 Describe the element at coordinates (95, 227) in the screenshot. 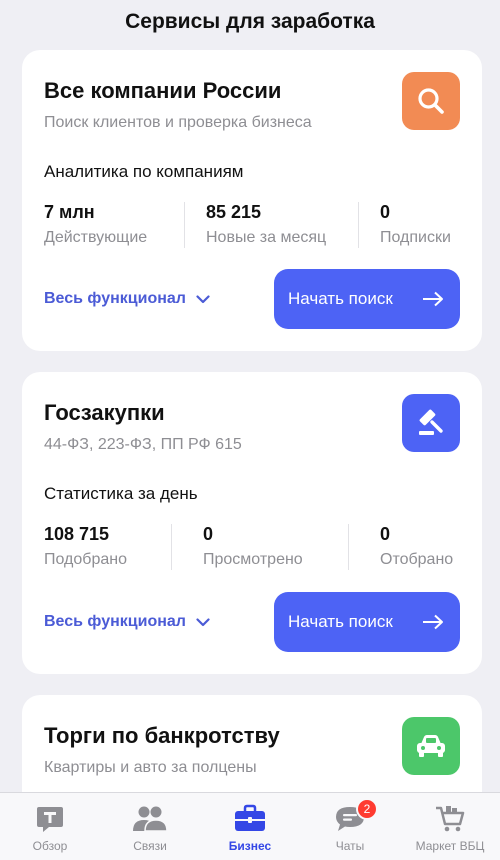

I see `stat-active: 7 млн Действующие` at that location.